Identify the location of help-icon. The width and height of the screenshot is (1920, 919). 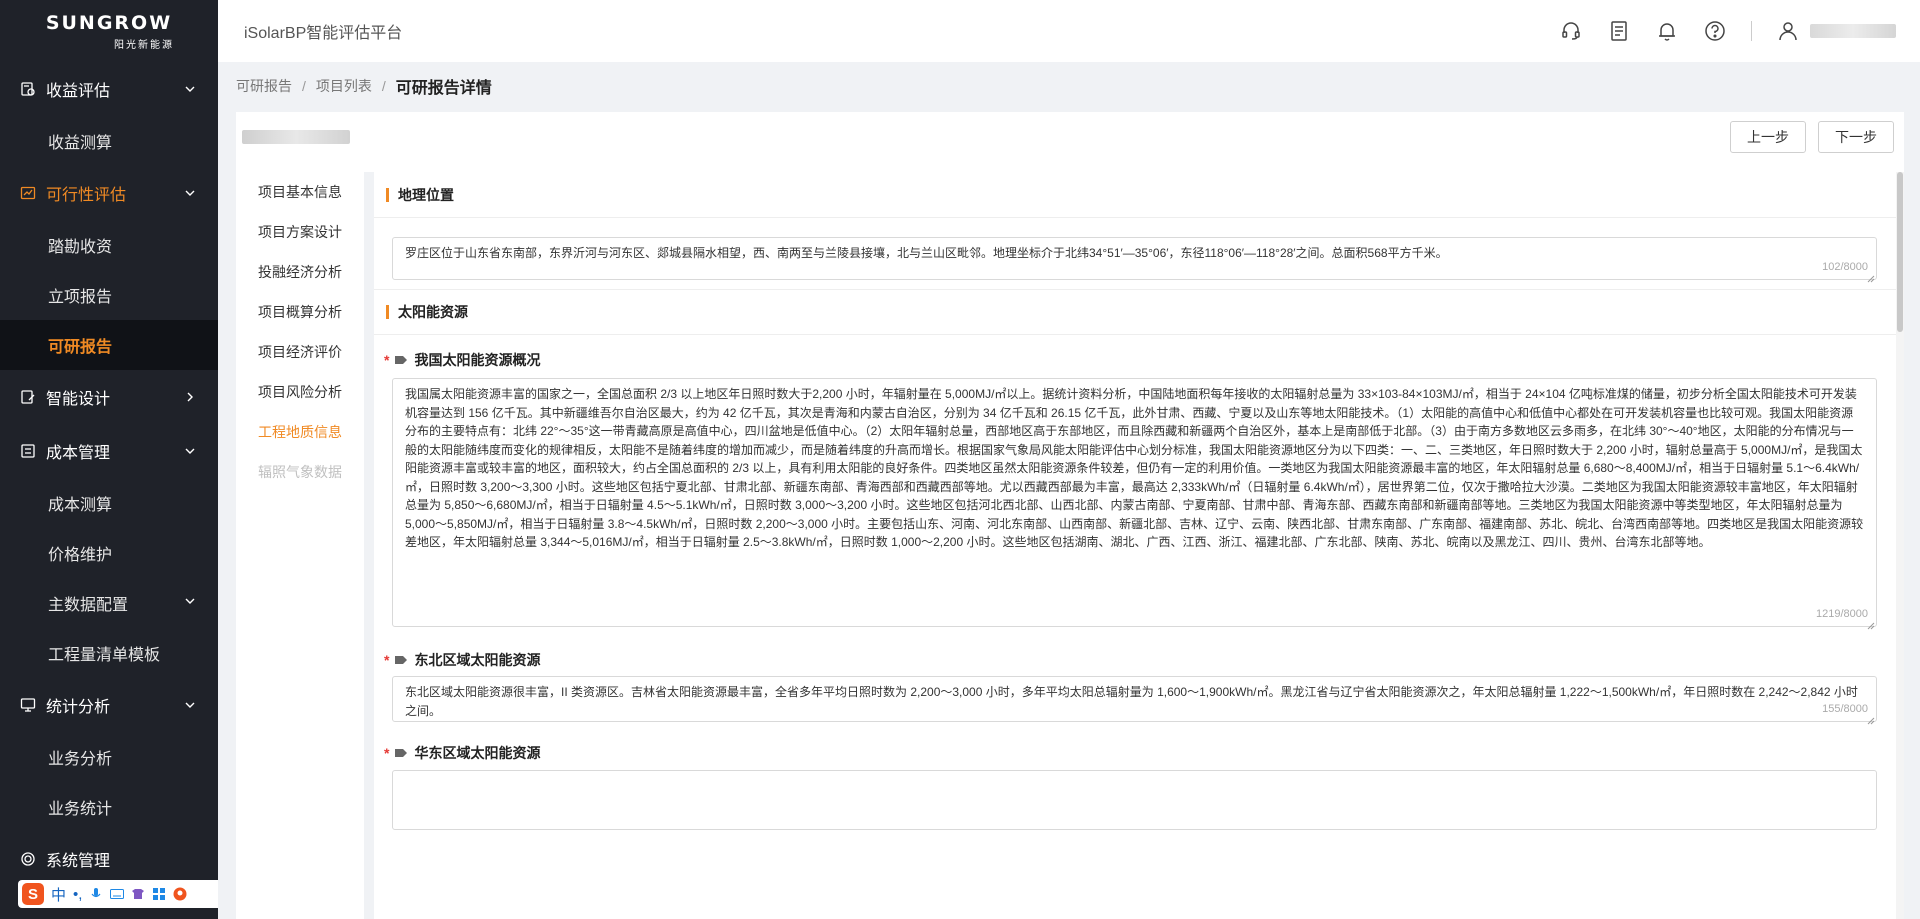
(1715, 31).